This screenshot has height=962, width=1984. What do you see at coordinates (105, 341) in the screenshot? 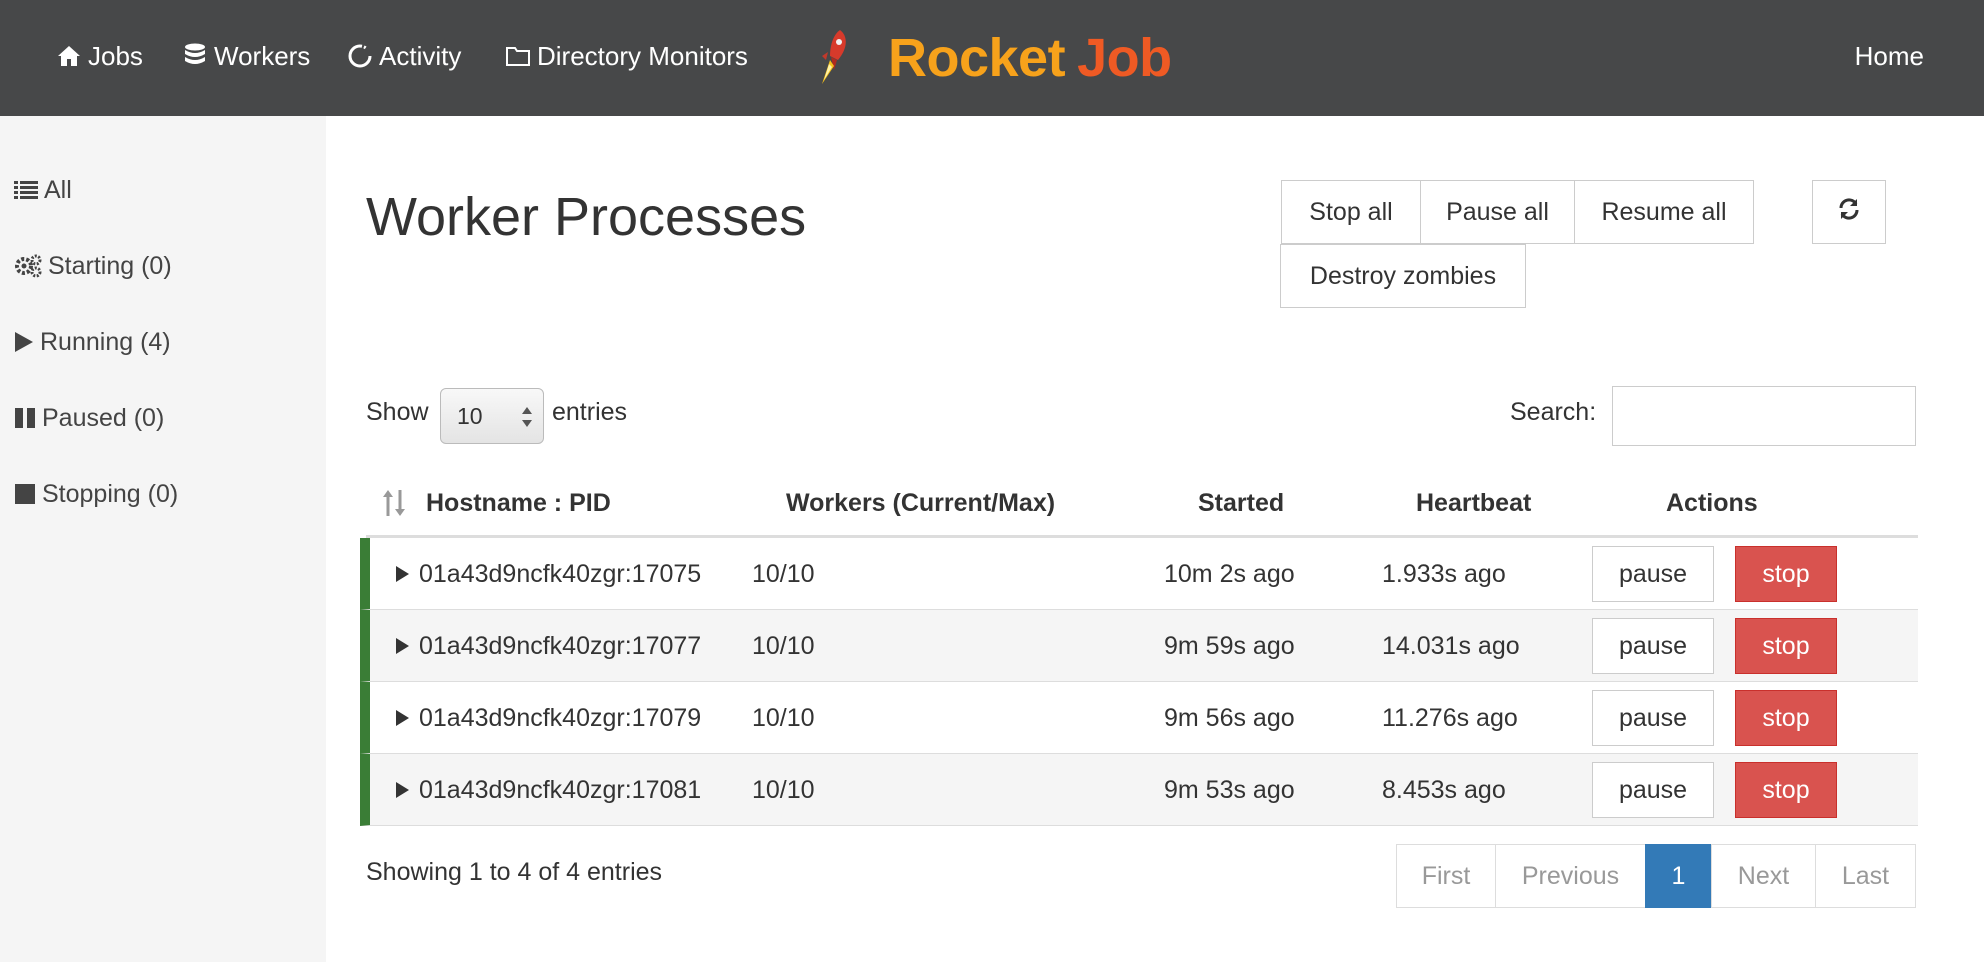
I see `sidebar-item-running-label: Running (4)` at bounding box center [105, 341].